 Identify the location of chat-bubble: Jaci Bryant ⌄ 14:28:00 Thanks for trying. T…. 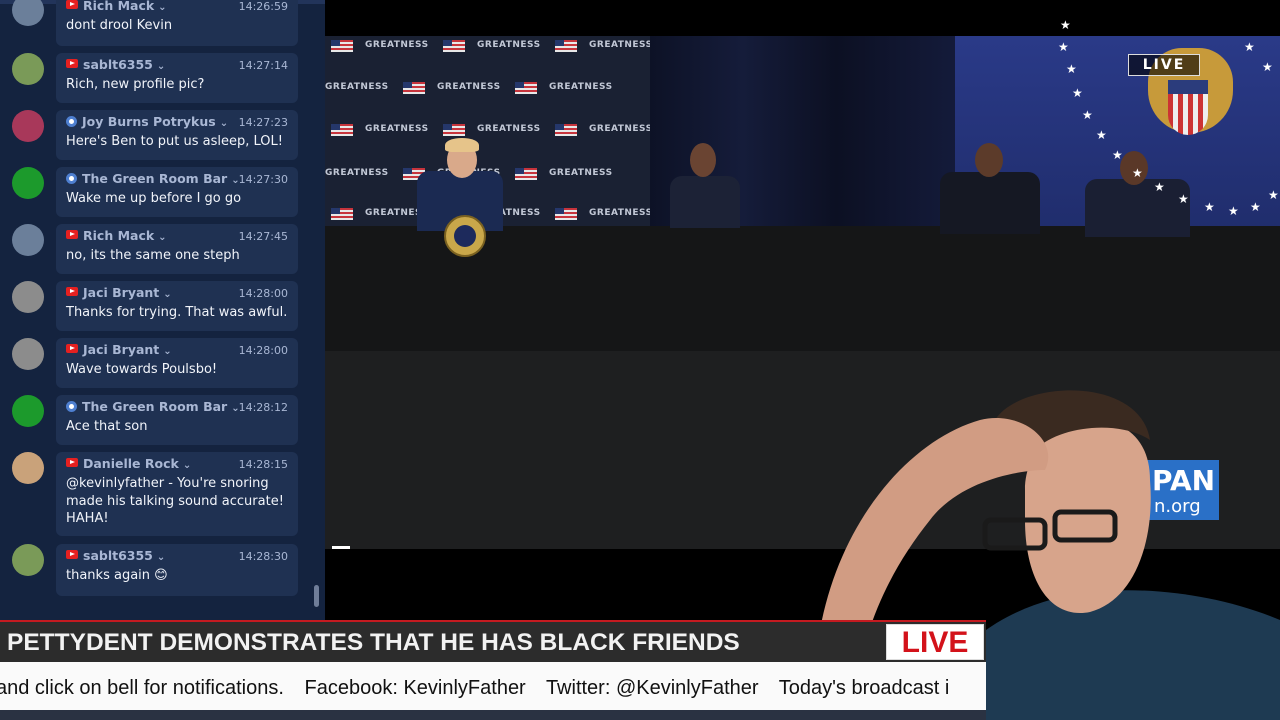
(177, 306).